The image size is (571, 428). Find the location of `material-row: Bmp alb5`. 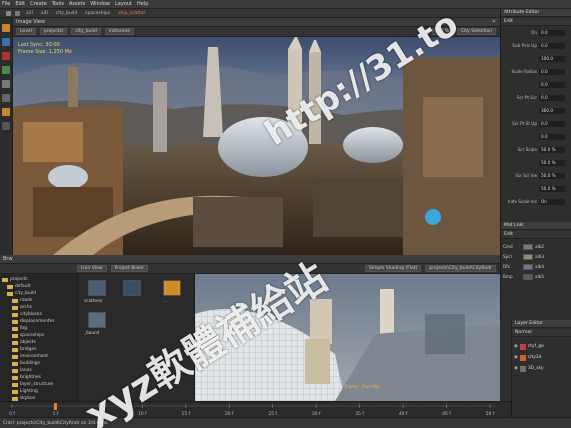

material-row: Bmp alb5 is located at coordinates (536, 276).